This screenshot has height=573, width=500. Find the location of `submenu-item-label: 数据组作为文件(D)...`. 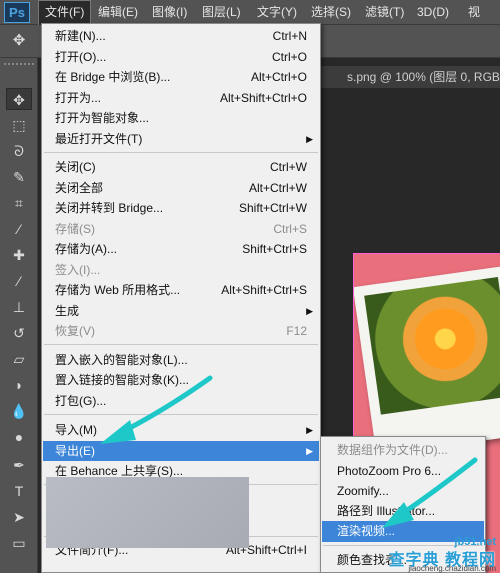

submenu-item-label: 数据组作为文件(D)... is located at coordinates (392, 450).